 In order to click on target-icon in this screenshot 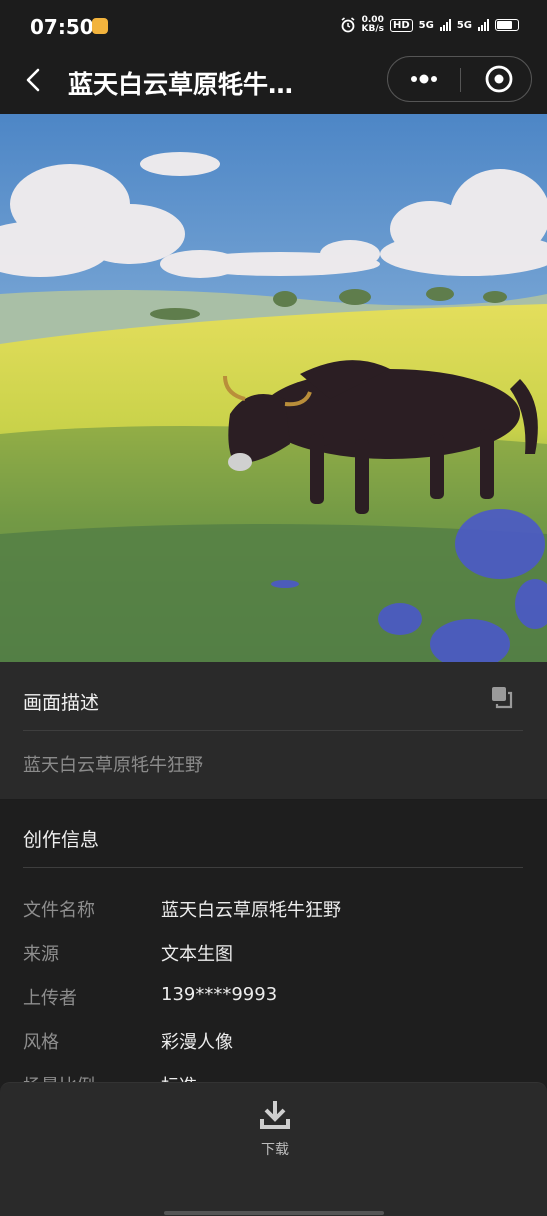, I will do `click(499, 79)`.